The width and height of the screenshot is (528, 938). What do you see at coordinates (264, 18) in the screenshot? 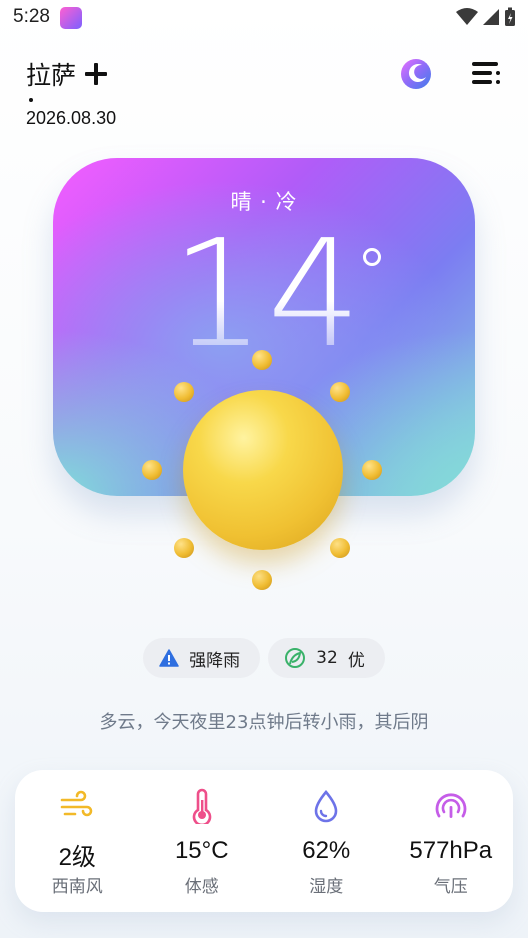
I see `status-bar: 5:28` at bounding box center [264, 18].